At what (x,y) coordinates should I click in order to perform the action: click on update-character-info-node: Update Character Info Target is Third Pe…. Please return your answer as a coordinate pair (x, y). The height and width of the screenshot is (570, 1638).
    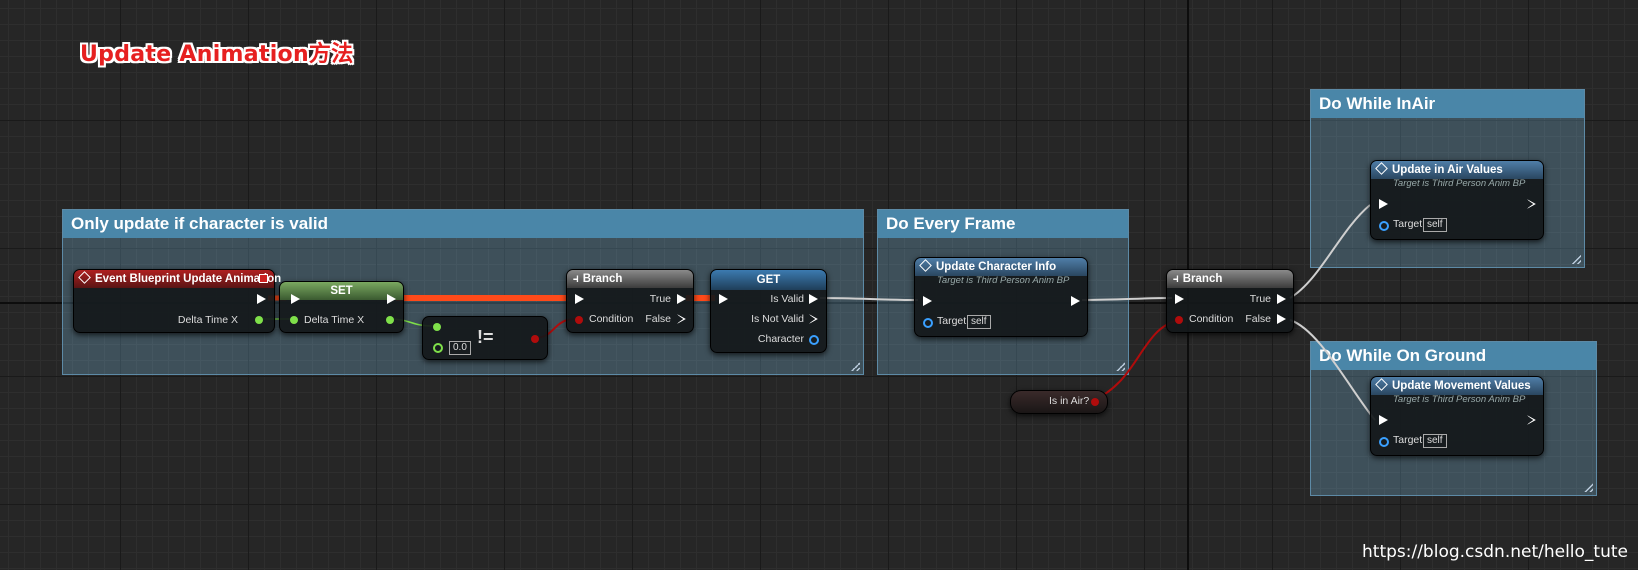
    Looking at the image, I should click on (1001, 297).